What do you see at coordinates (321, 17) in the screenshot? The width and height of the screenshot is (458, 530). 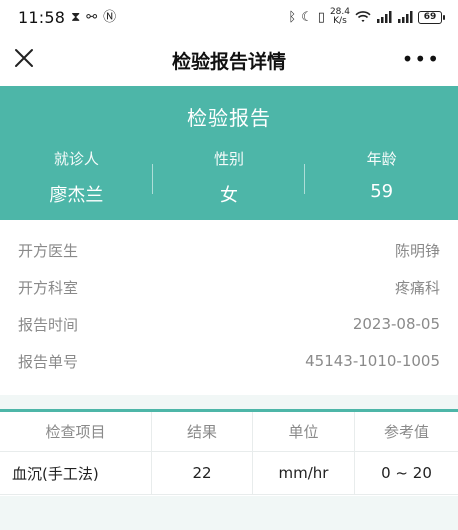 I see `vibrate-icon: ▯` at bounding box center [321, 17].